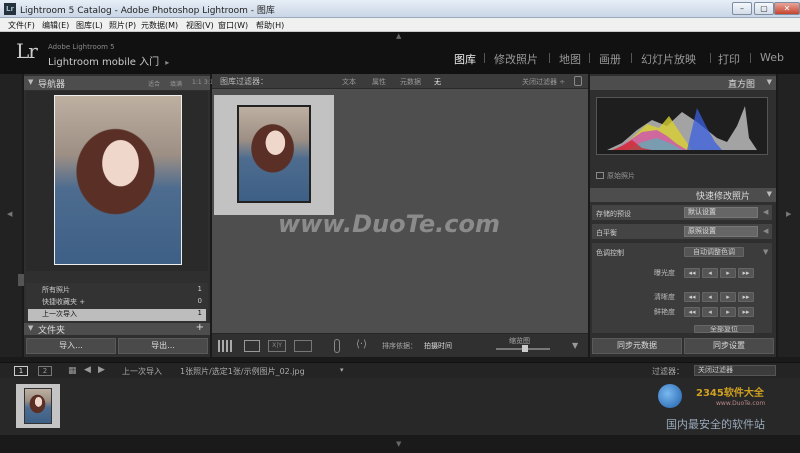 This screenshot has width=800, height=453. What do you see at coordinates (277, 346) in the screenshot?
I see `compare-view-icon: X|Y` at bounding box center [277, 346].